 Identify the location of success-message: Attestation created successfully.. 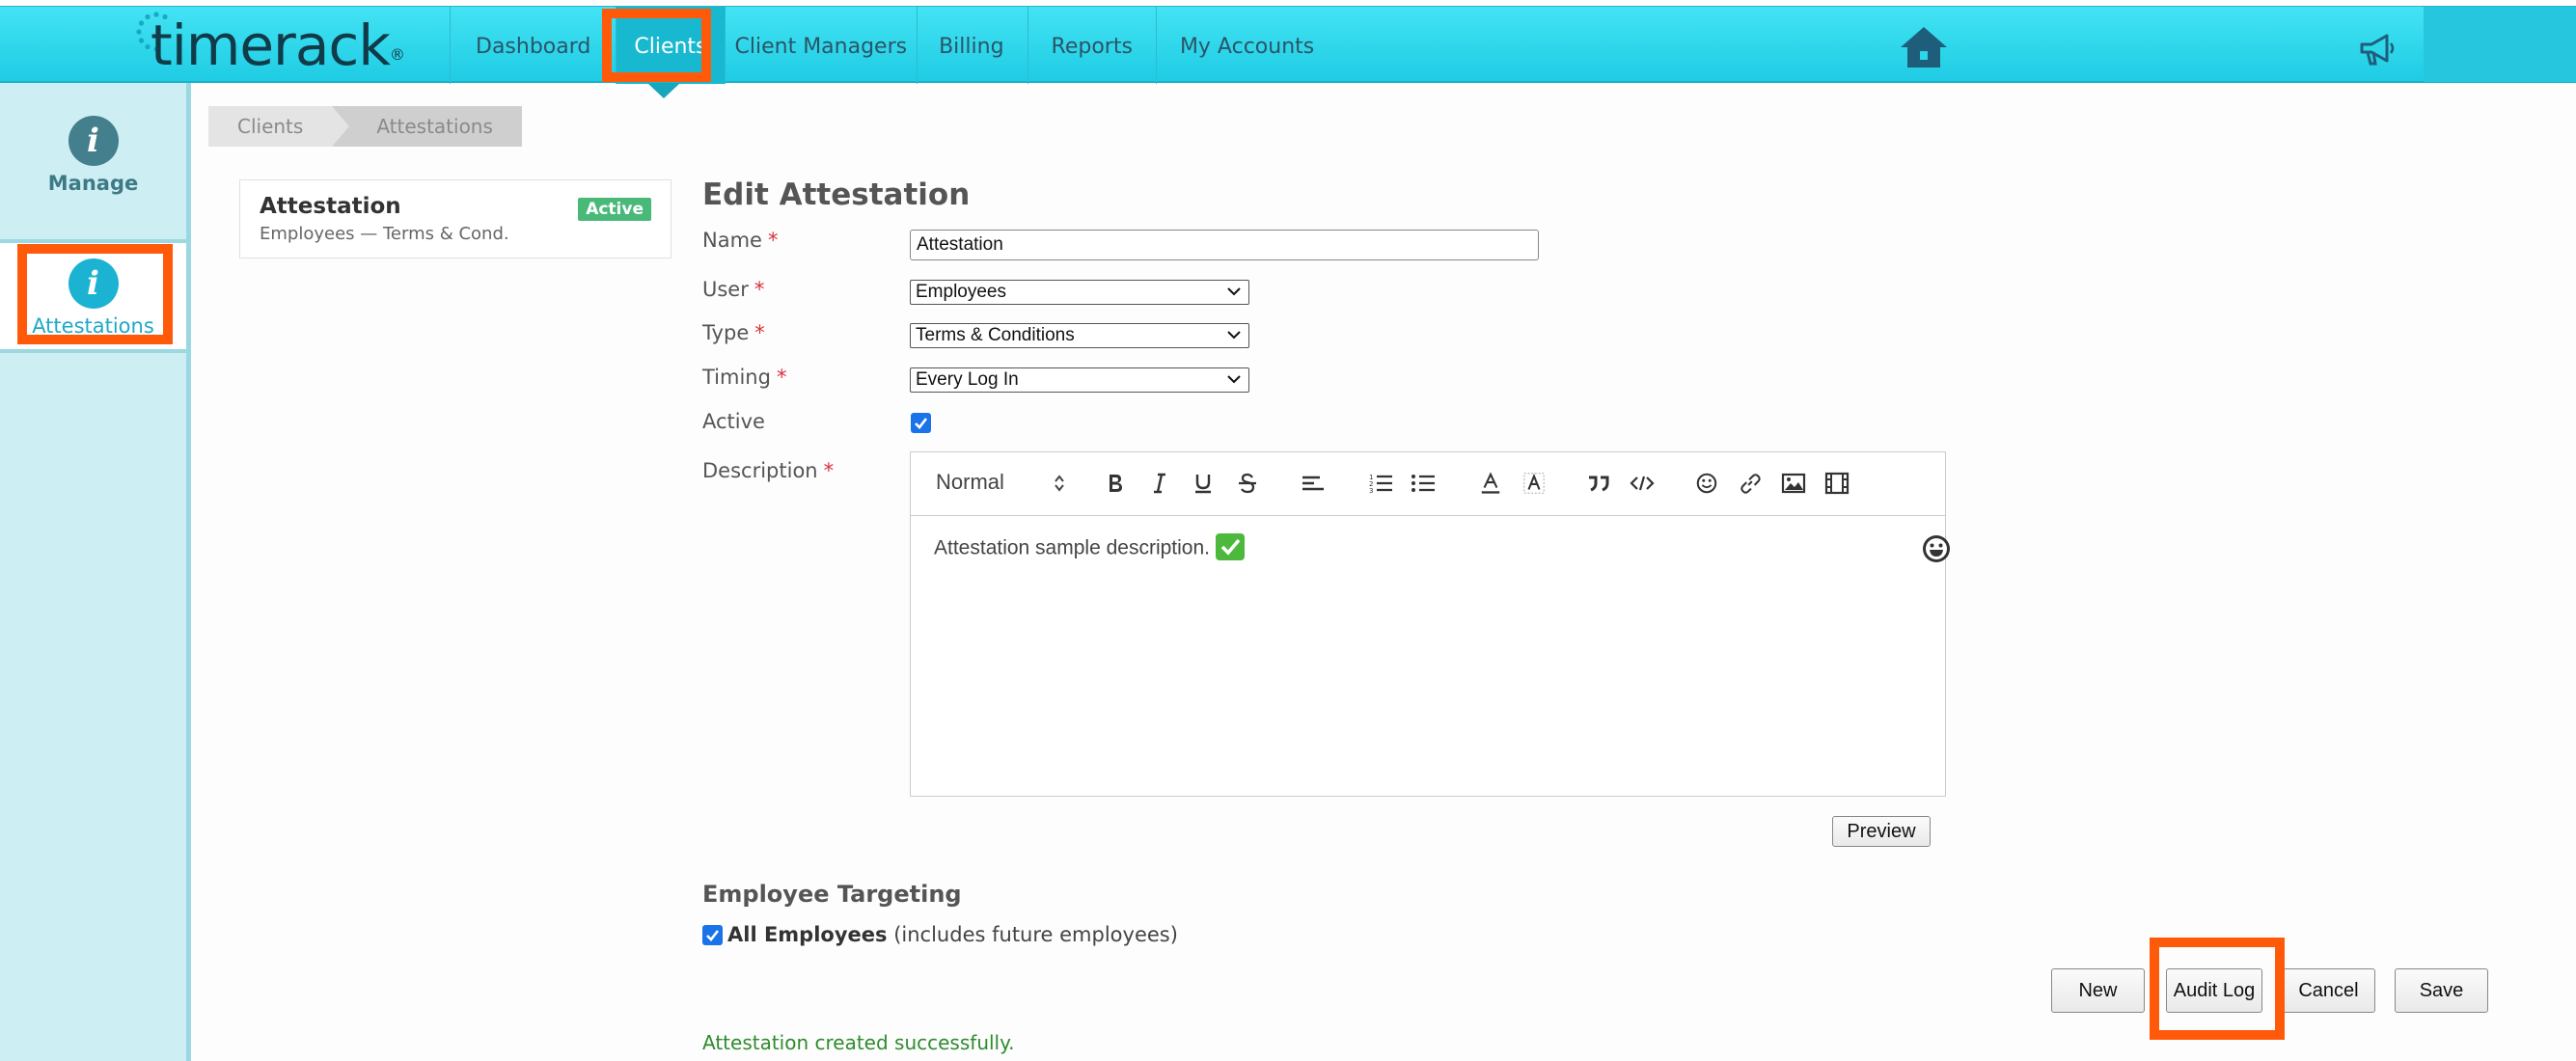
(859, 1042).